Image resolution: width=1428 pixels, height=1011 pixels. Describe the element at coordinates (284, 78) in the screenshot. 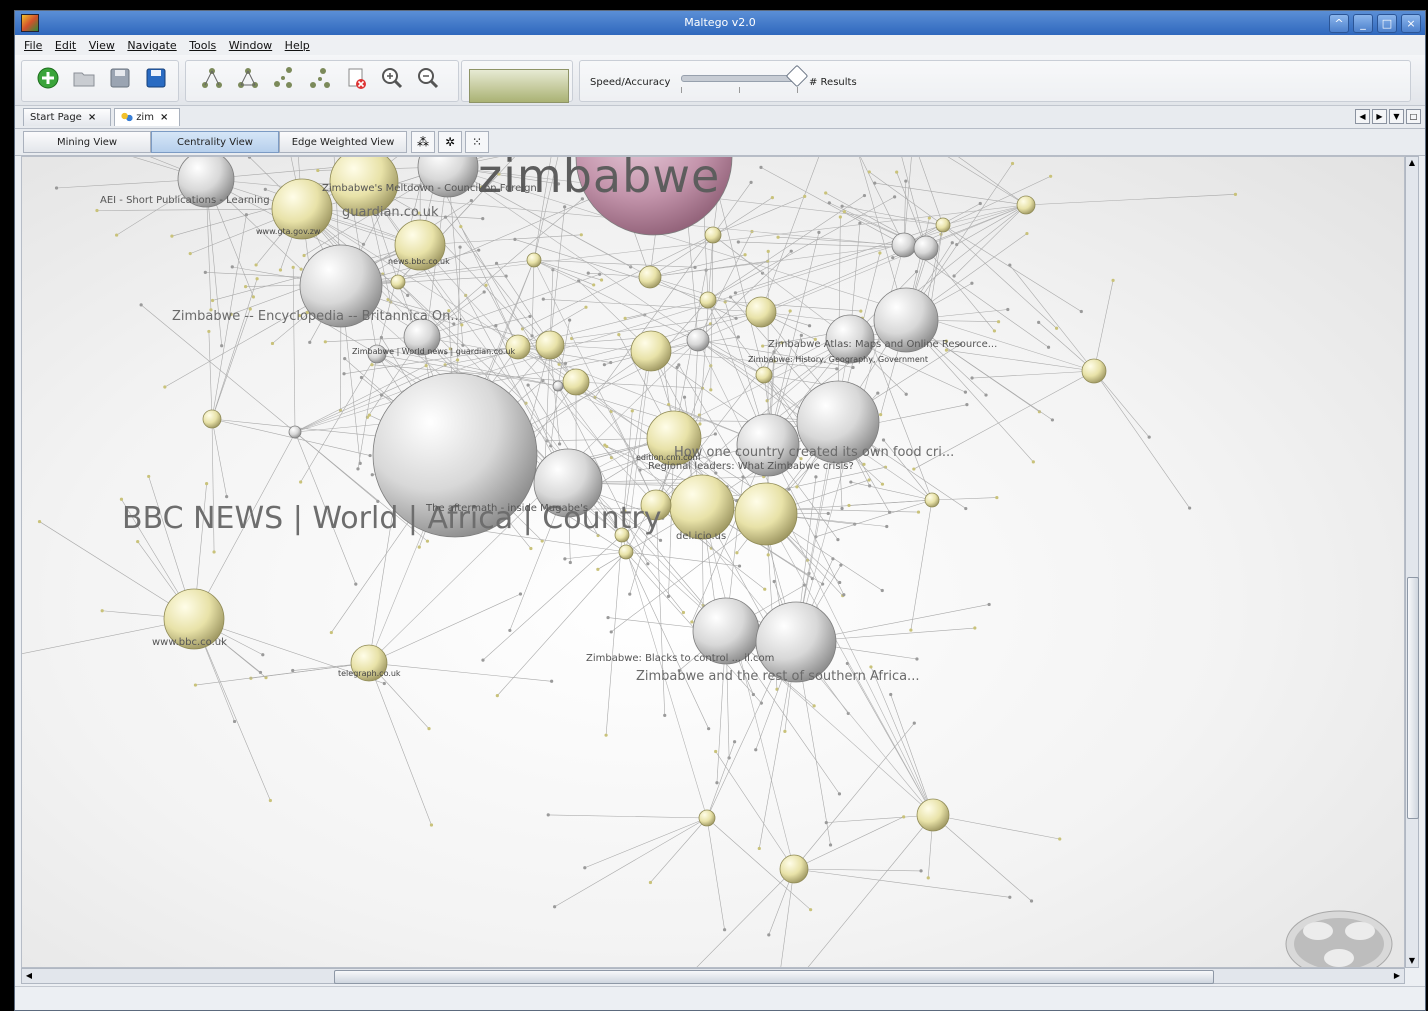

I see `organic-layout-icon` at that location.